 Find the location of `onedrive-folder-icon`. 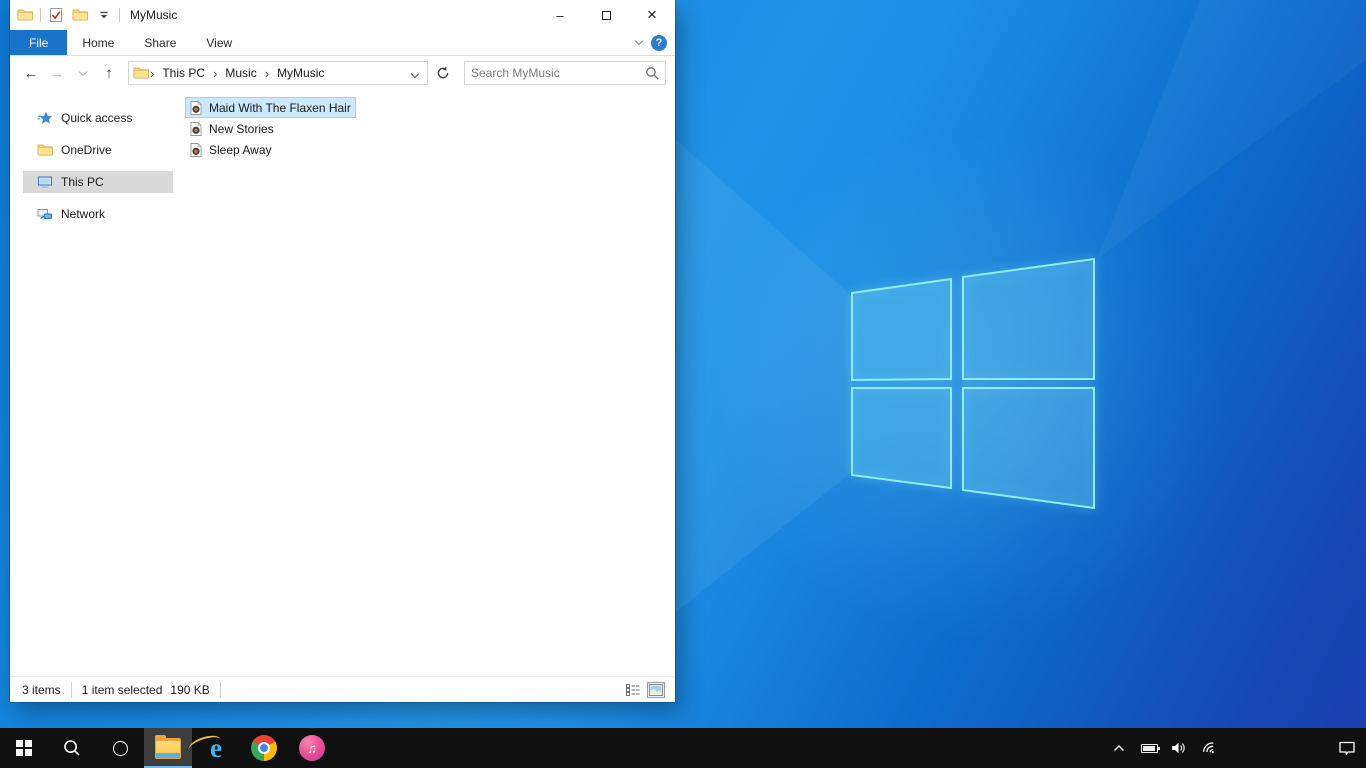

onedrive-folder-icon is located at coordinates (45, 150).